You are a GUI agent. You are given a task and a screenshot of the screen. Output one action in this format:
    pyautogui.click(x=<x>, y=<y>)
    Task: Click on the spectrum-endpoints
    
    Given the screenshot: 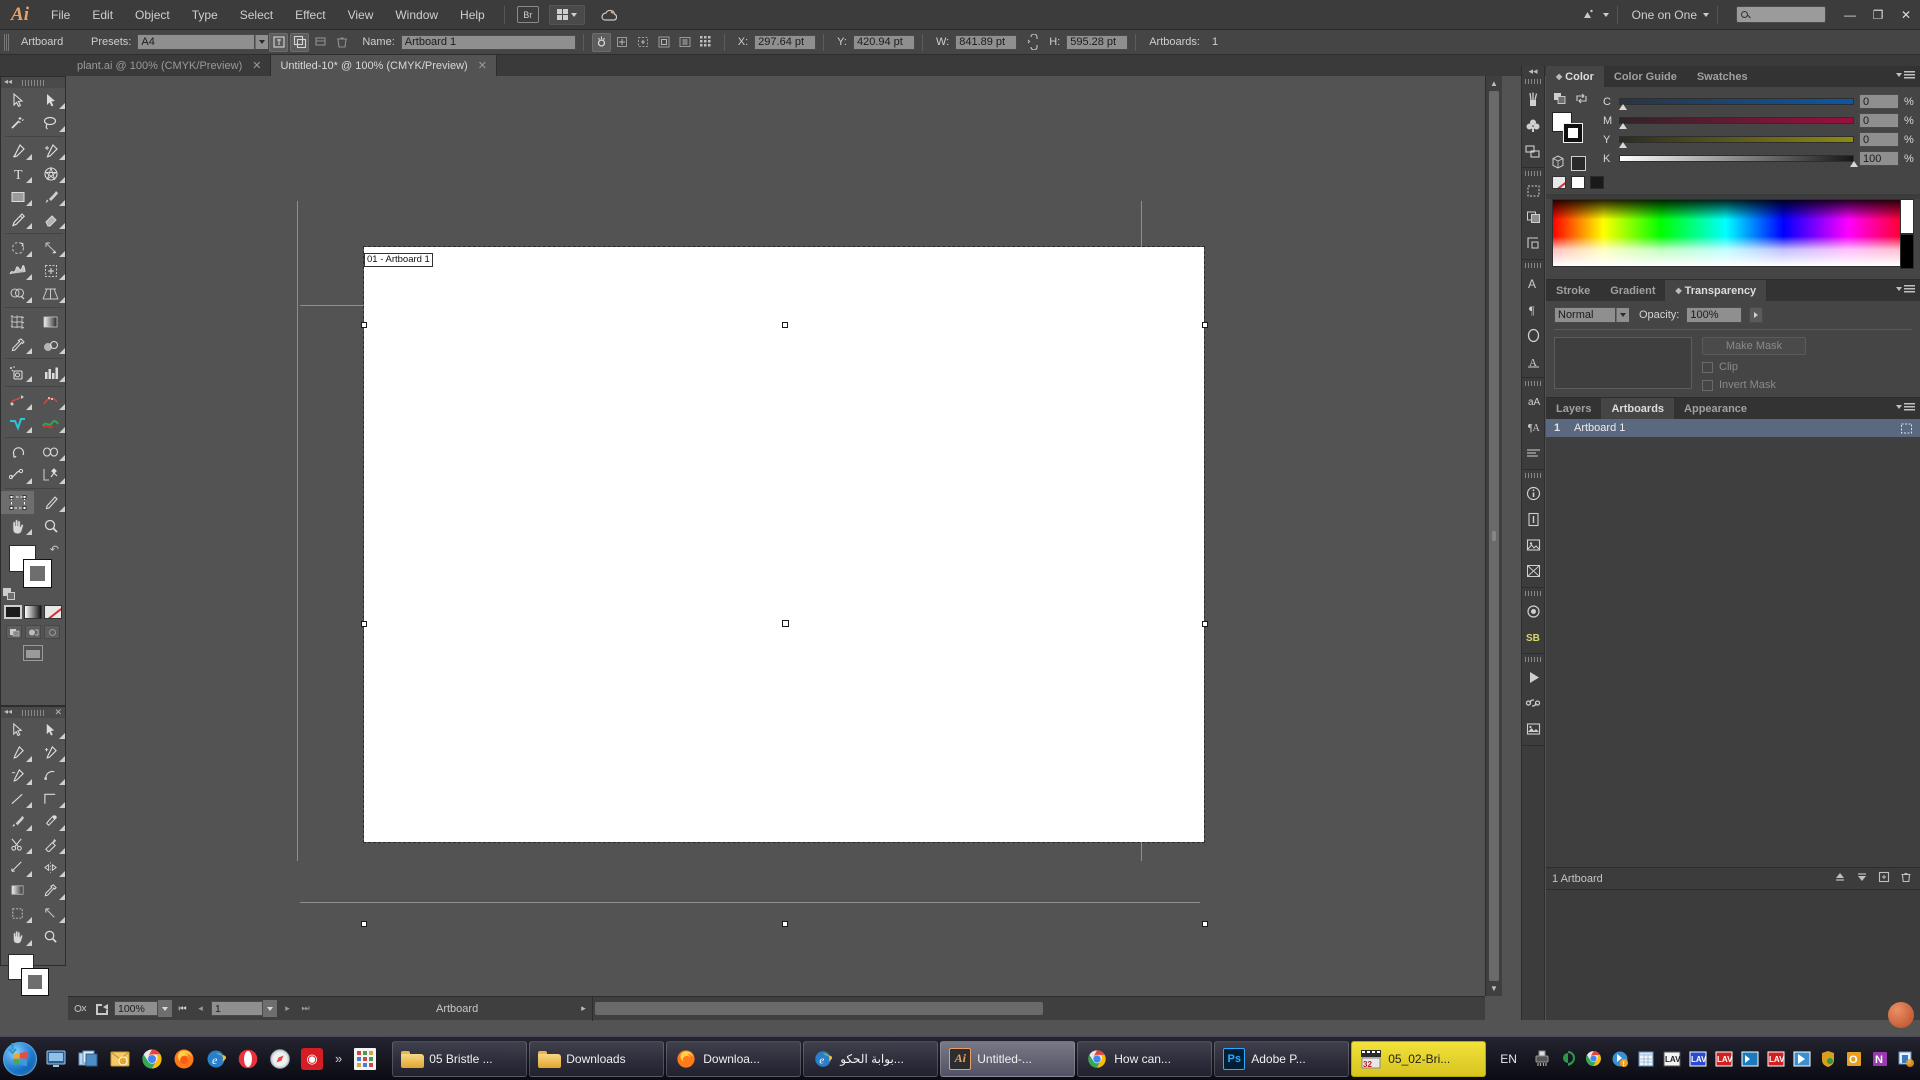 What is the action you would take?
    pyautogui.click(x=1907, y=234)
    